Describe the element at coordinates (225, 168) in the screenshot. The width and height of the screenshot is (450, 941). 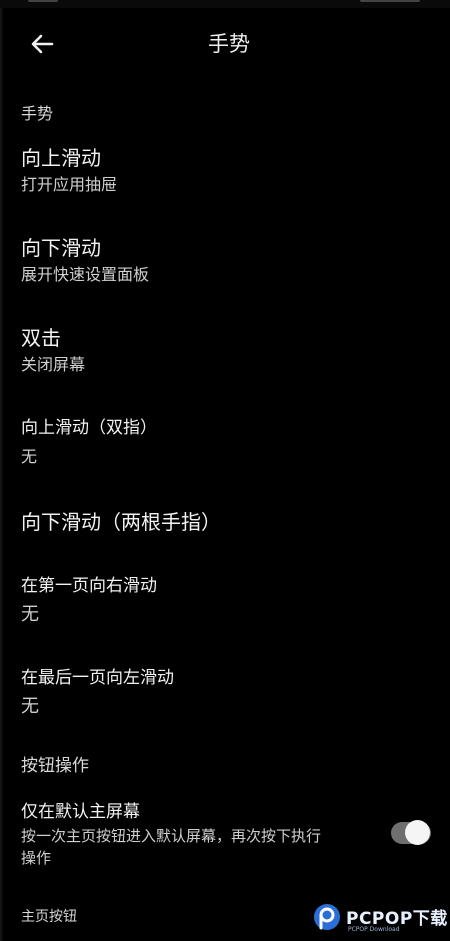
I see `gesture-swipe-up: 向上滑动 打开应用抽屉` at that location.